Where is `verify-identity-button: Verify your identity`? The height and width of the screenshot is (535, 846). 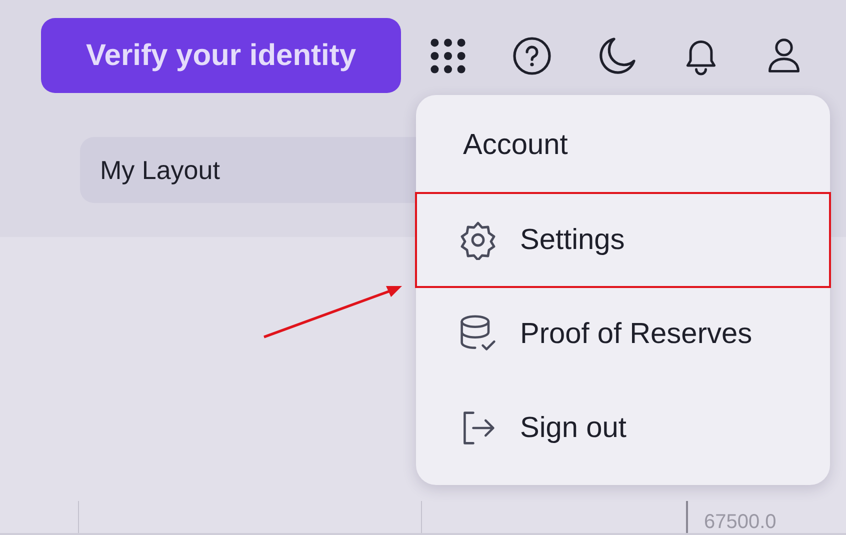 verify-identity-button: Verify your identity is located at coordinates (221, 55).